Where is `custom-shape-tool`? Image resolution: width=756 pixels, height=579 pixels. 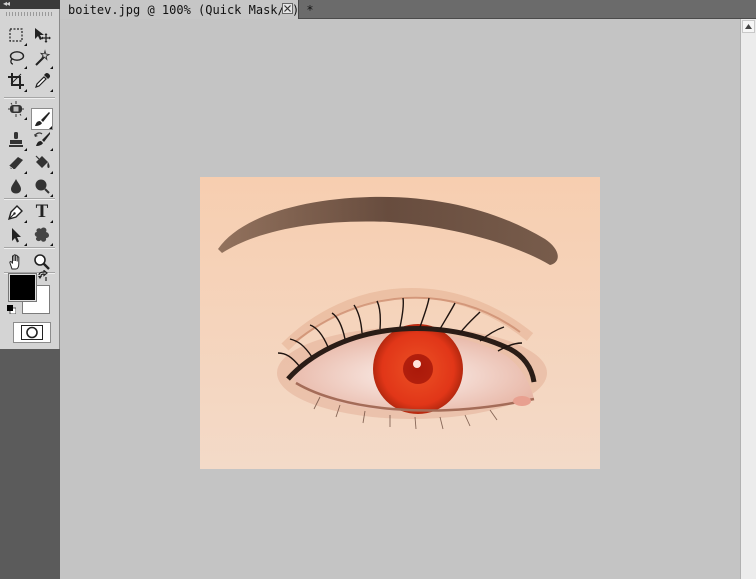 custom-shape-tool is located at coordinates (42, 235).